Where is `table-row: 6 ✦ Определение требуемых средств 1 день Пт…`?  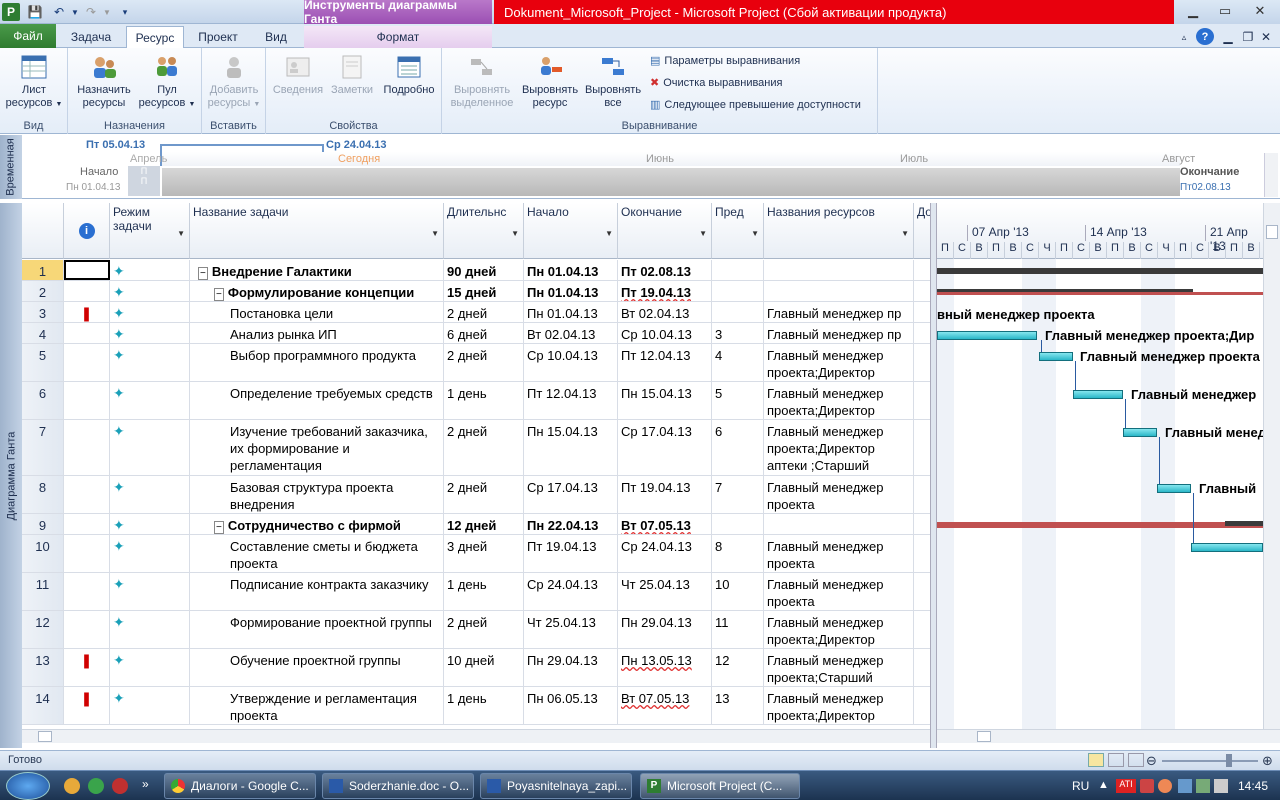
table-row: 6 ✦ Определение требуемых средств 1 день Пт… is located at coordinates (476, 401).